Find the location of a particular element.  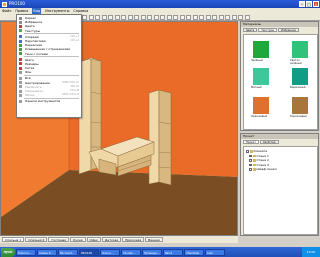

maximize-button: □ is located at coordinates (309, 4).